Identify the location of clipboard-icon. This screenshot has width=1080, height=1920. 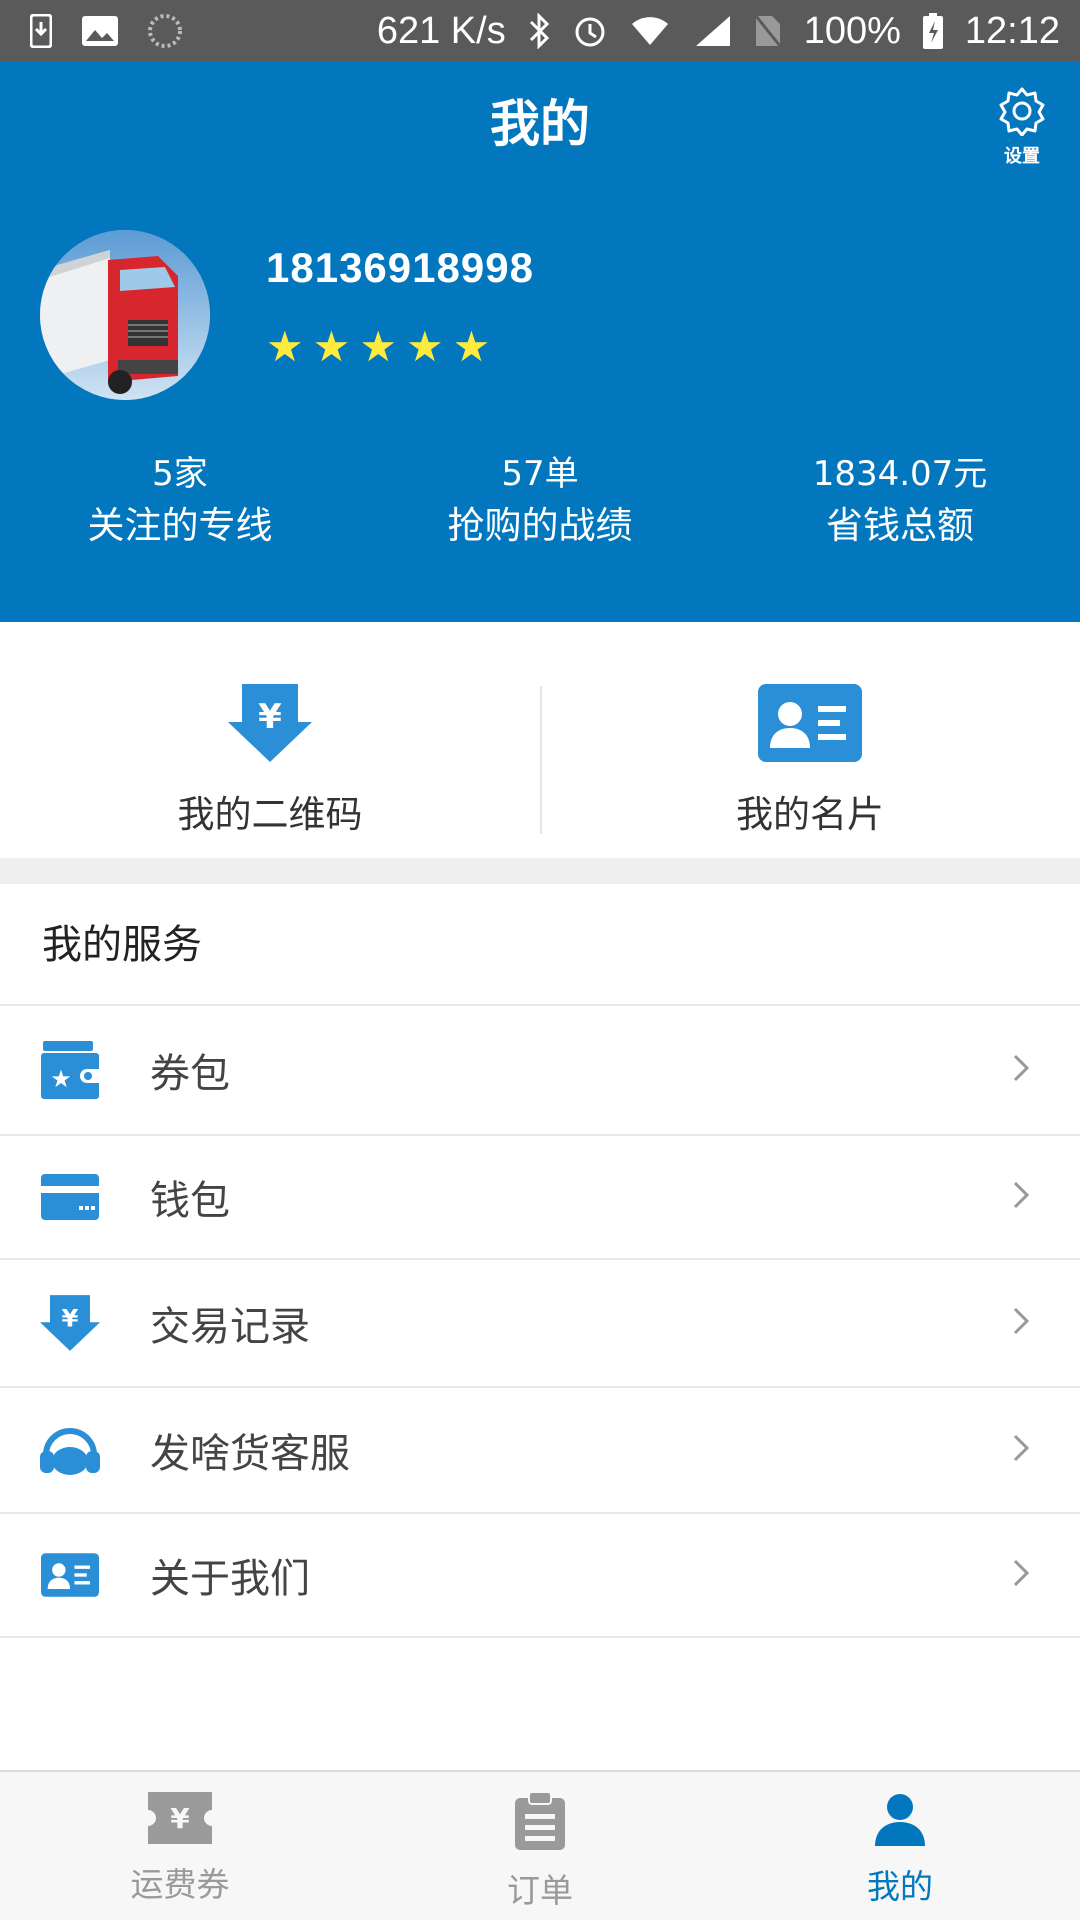
(540, 1822).